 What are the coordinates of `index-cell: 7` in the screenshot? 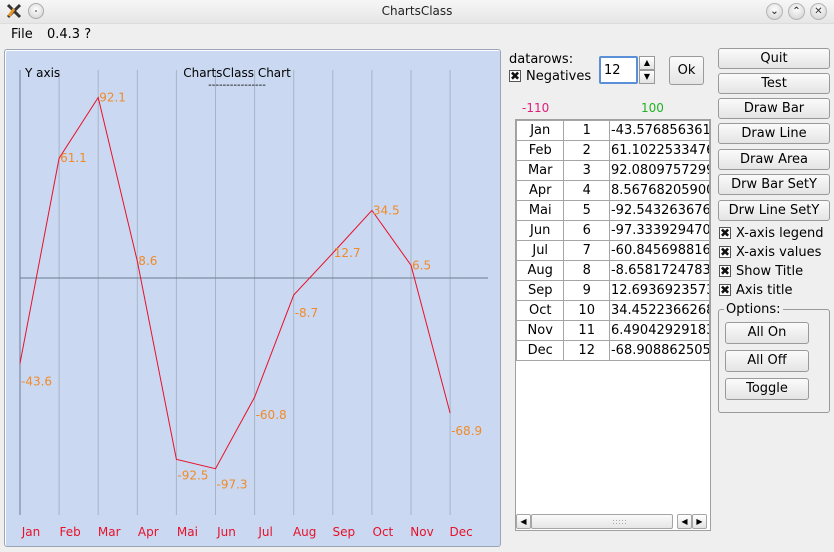 It's located at (586, 250).